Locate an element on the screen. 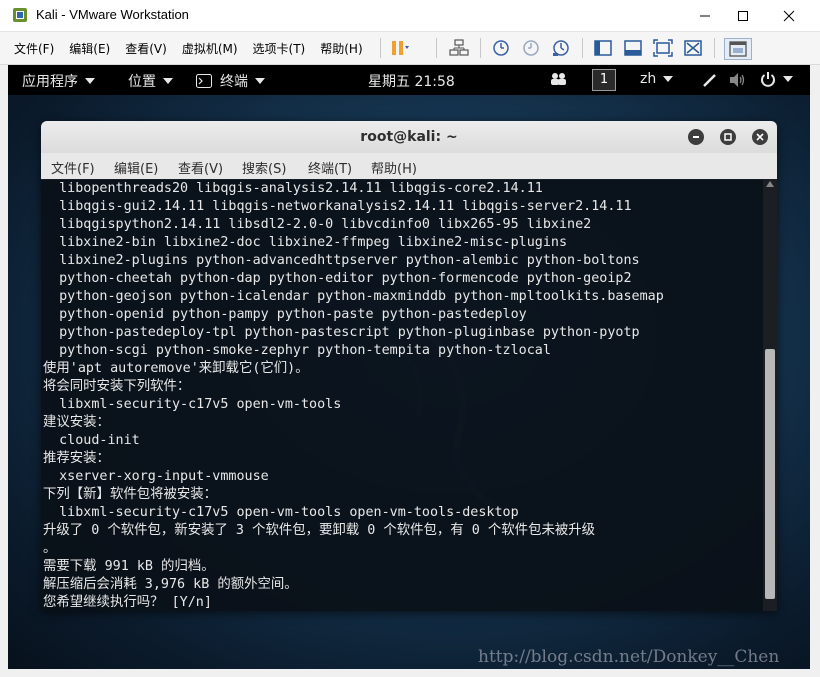  close-icon is located at coordinates (789, 15).